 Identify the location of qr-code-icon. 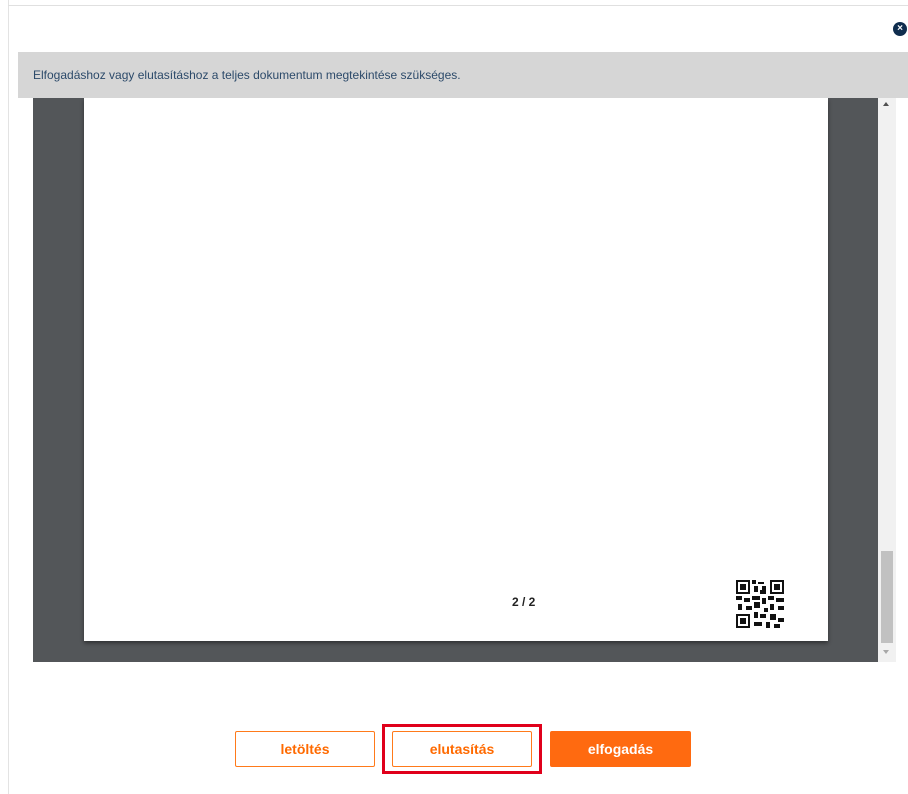
(760, 604).